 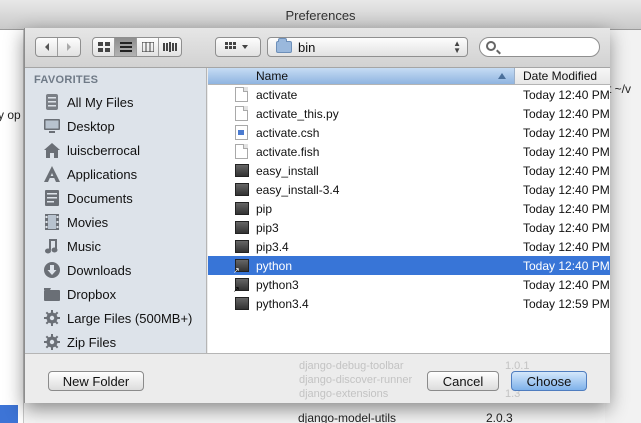 What do you see at coordinates (130, 318) in the screenshot?
I see `sidebar-item-label: Large Files (500MB+)` at bounding box center [130, 318].